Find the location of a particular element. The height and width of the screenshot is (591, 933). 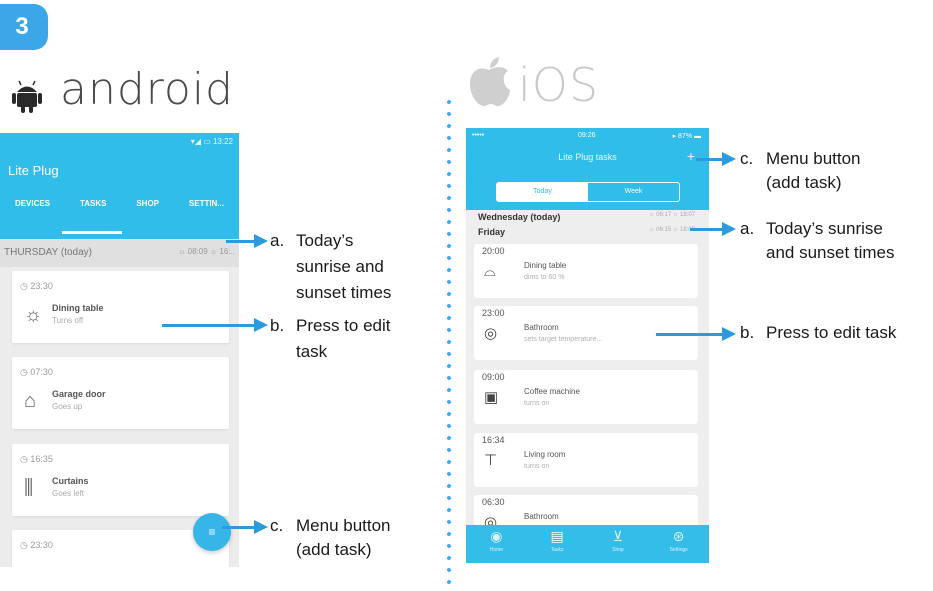

task-card: ◷ 07:30 ⌂ Garage door Goes up is located at coordinates (120, 393).